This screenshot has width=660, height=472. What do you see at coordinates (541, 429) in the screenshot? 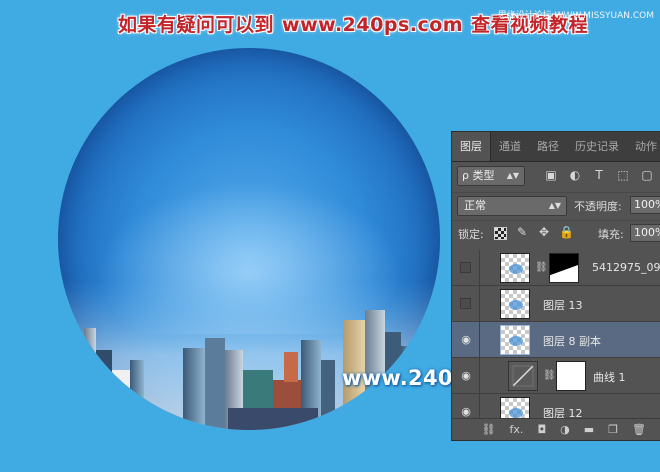
I see `mask-icon: ◘` at bounding box center [541, 429].